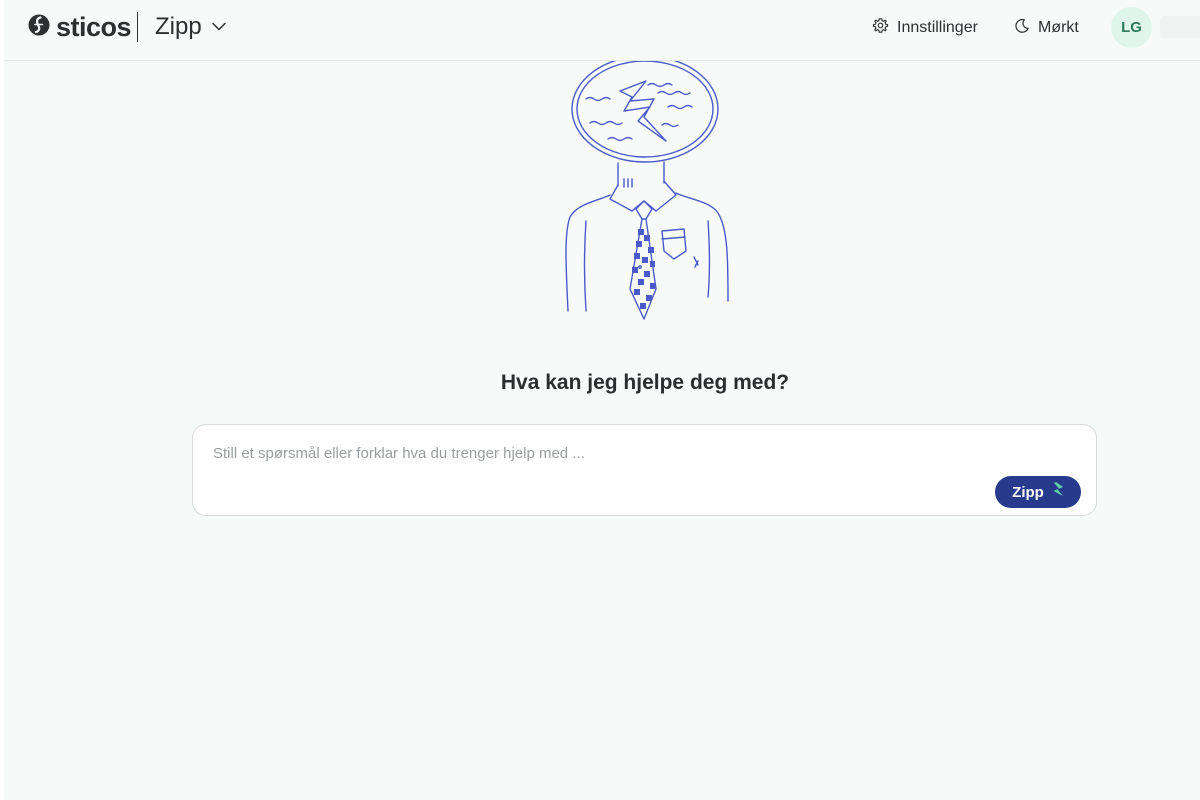  I want to click on theme-toggle: Mørkt, so click(1046, 28).